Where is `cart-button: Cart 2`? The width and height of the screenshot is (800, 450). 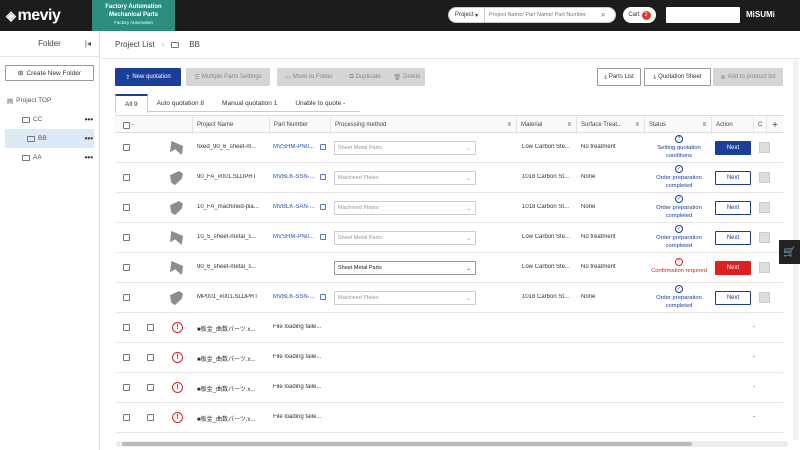 cart-button: Cart 2 is located at coordinates (639, 15).